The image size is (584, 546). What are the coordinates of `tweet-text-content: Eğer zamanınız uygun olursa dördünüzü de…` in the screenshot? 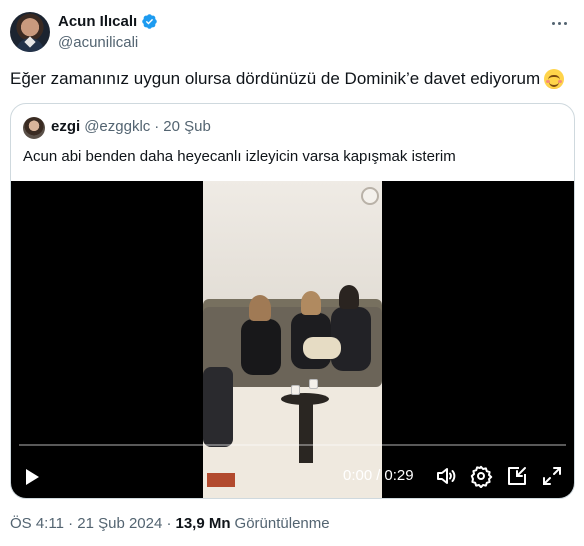 It's located at (275, 78).